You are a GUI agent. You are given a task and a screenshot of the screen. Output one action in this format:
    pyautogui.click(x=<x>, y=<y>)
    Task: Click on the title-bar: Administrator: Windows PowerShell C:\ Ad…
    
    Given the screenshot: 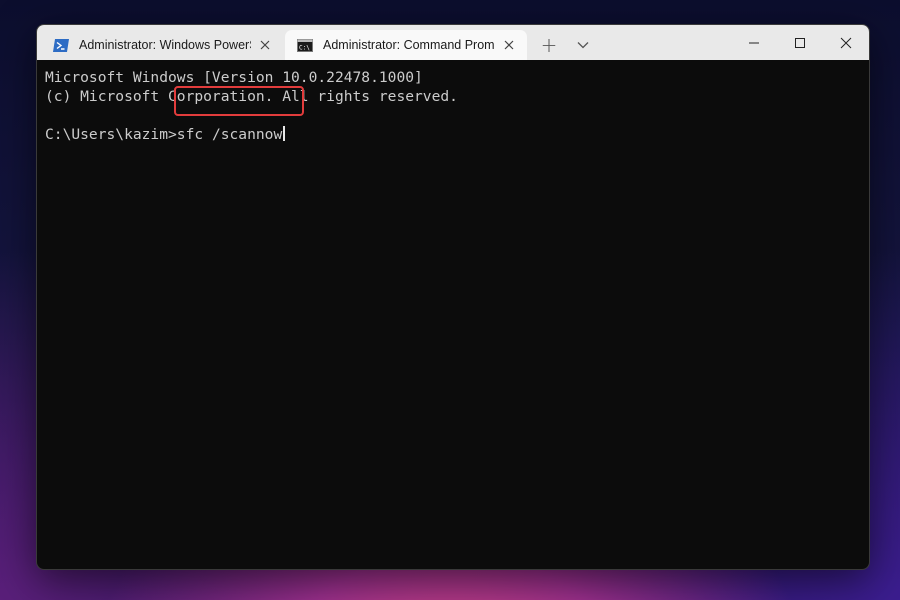 What is the action you would take?
    pyautogui.click(x=453, y=42)
    